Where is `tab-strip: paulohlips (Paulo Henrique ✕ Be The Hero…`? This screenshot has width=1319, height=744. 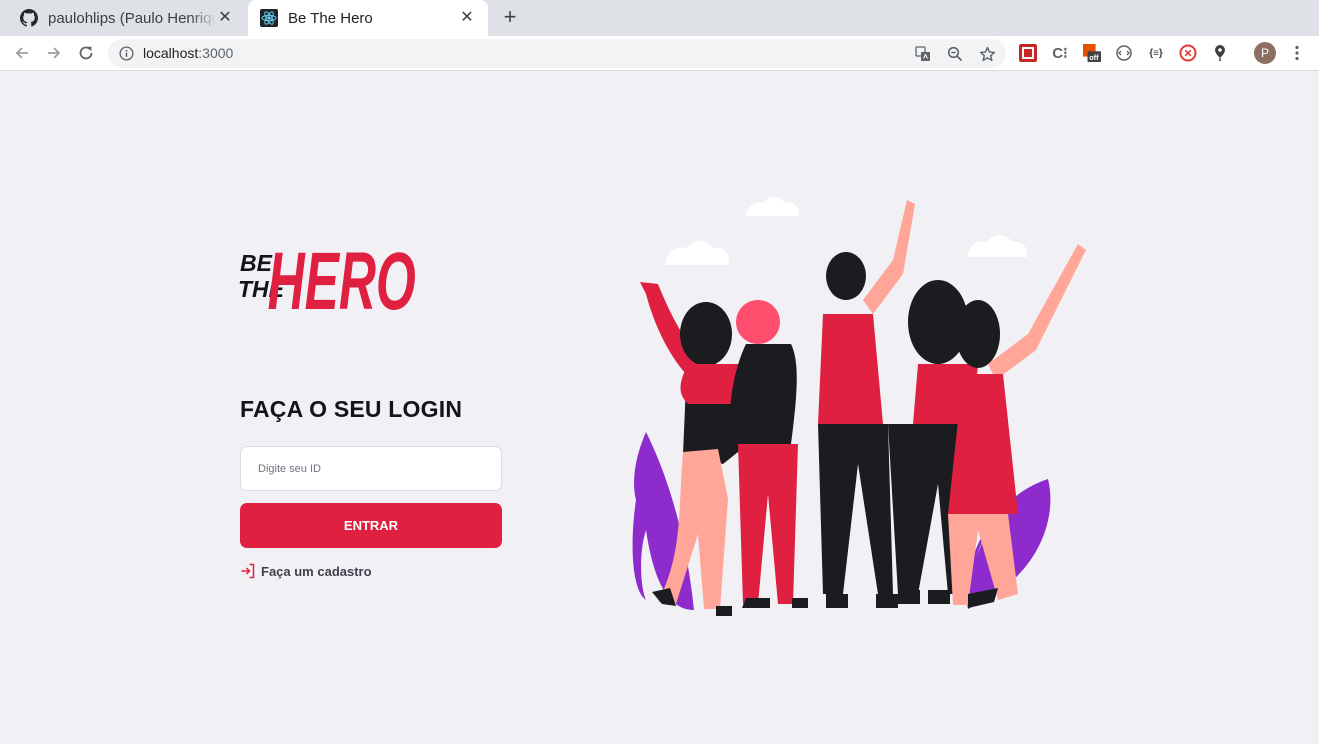 tab-strip: paulohlips (Paulo Henrique ✕ Be The Hero… is located at coordinates (659, 18).